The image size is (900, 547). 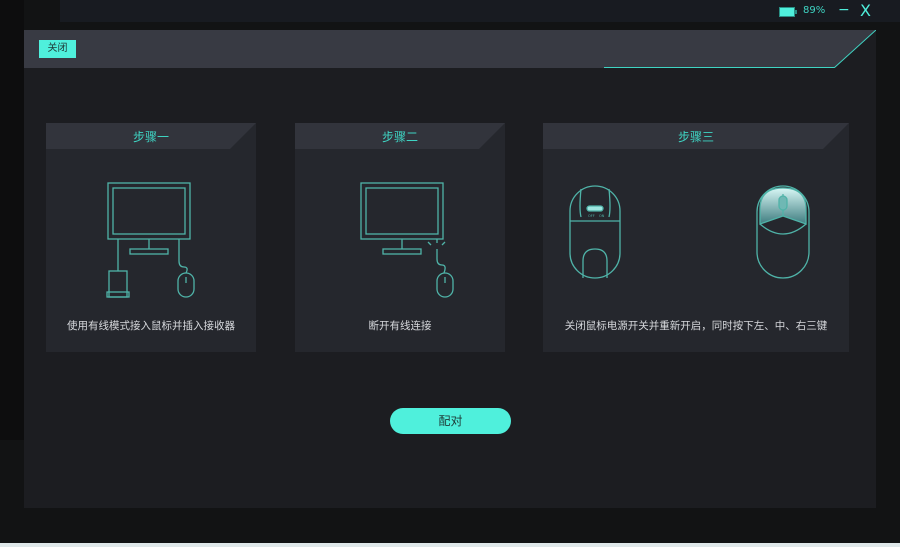 I want to click on bottom-strip, so click(x=450, y=545).